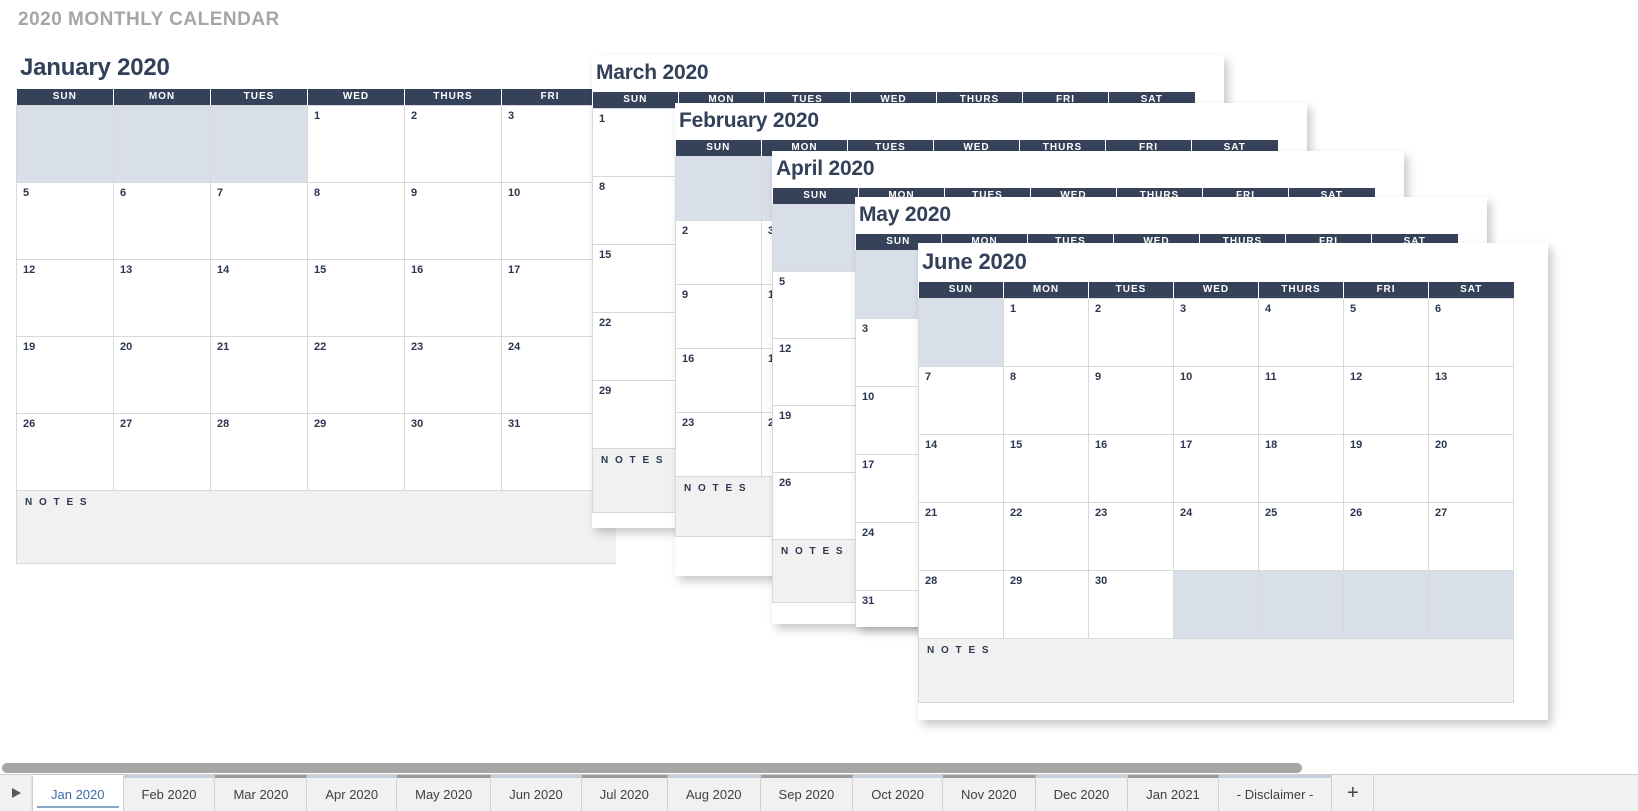  Describe the element at coordinates (1353, 793) in the screenshot. I see `add-sheet-button: +` at that location.